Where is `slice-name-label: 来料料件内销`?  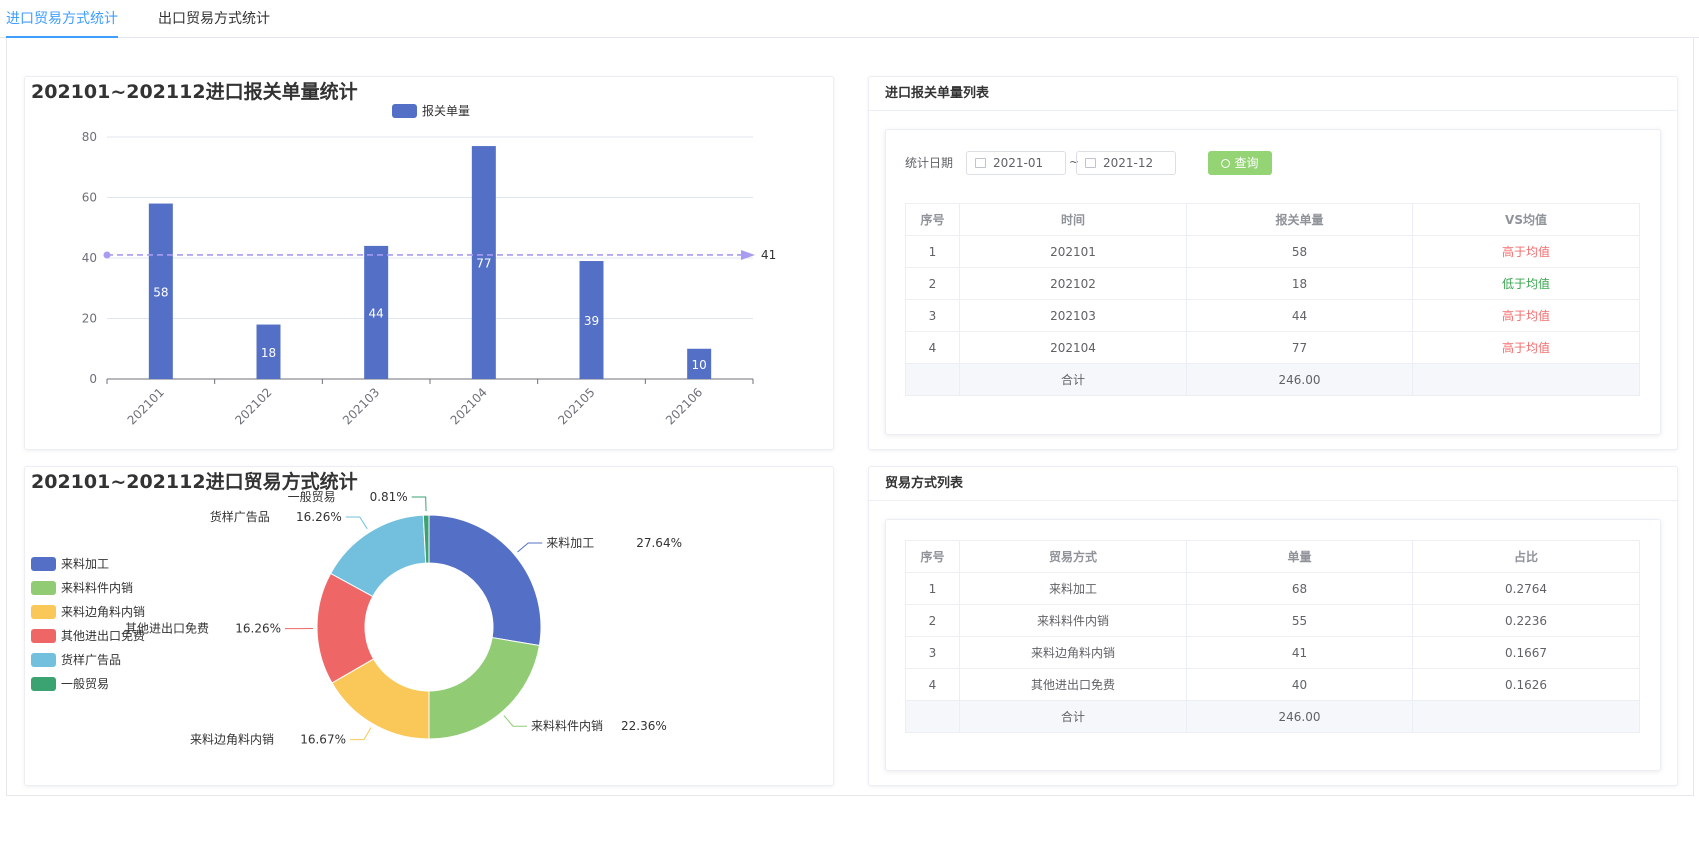
slice-name-label: 来料料件内销 is located at coordinates (567, 726).